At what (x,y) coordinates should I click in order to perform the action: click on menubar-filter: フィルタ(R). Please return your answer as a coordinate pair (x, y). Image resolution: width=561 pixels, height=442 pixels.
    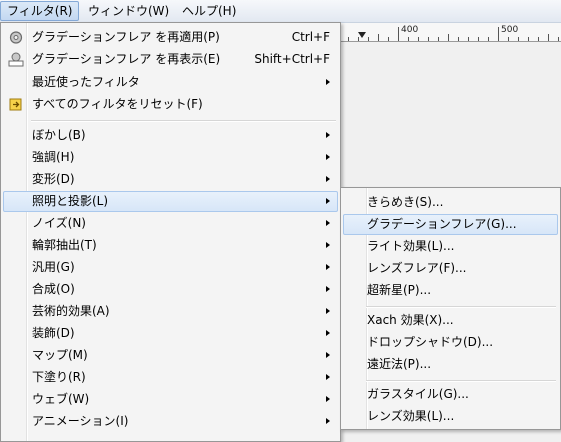
    Looking at the image, I should click on (40, 11).